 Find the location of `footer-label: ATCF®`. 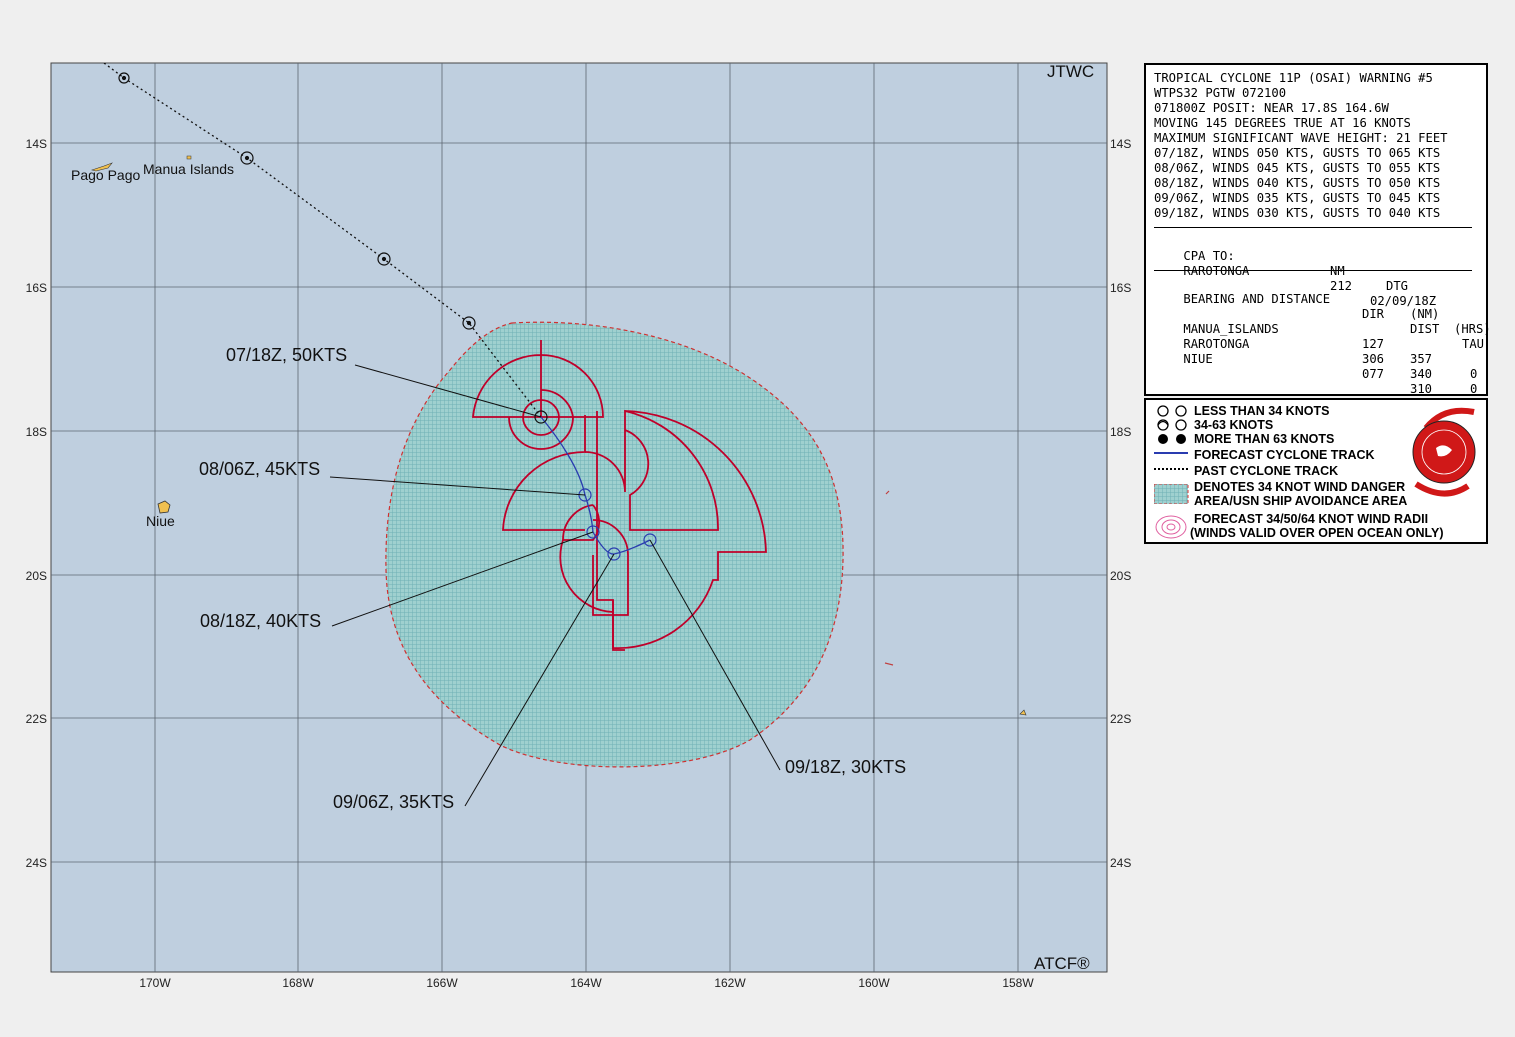

footer-label: ATCF® is located at coordinates (1062, 963).